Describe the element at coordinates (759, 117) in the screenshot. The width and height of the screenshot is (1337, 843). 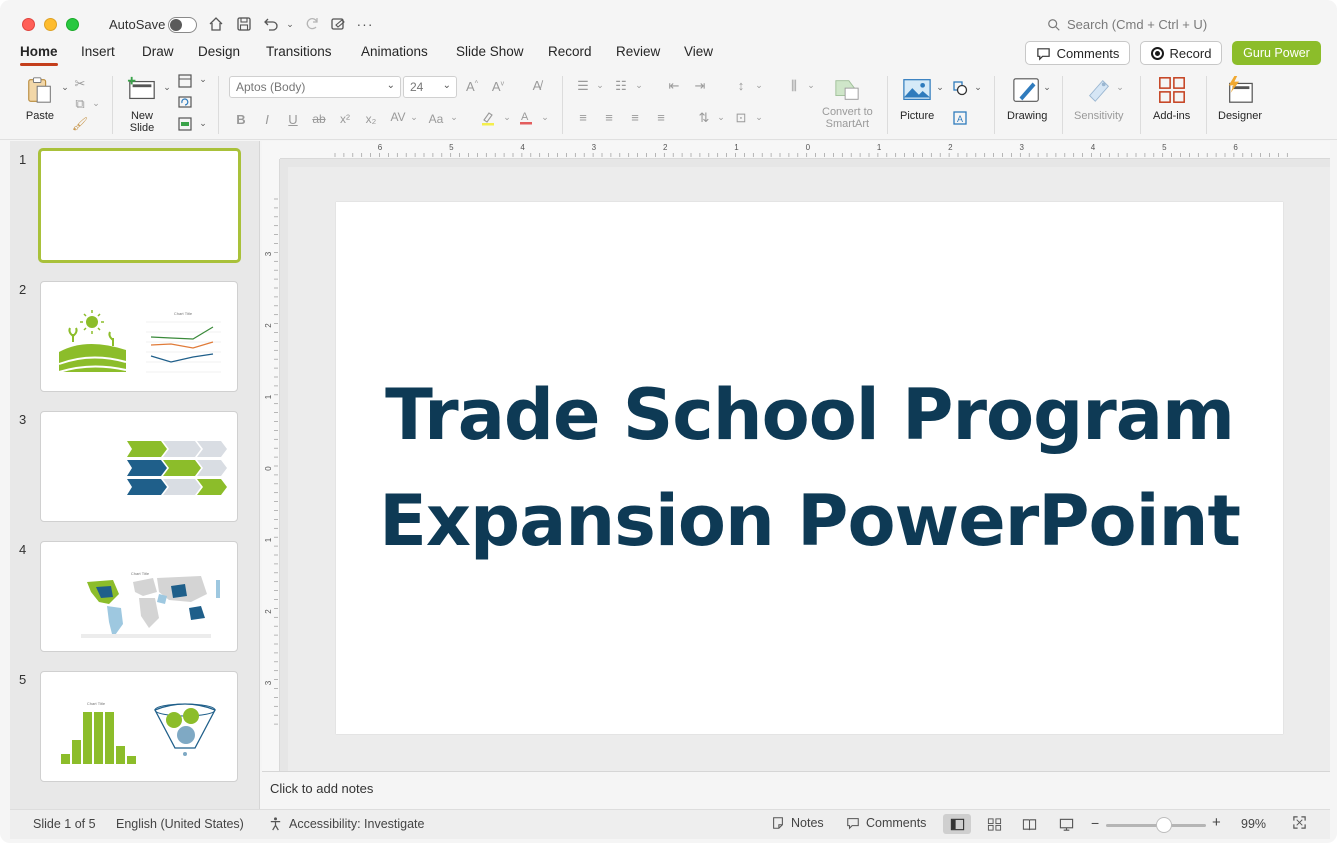
I see `align-text-dropdown-icon: ⌄` at that location.